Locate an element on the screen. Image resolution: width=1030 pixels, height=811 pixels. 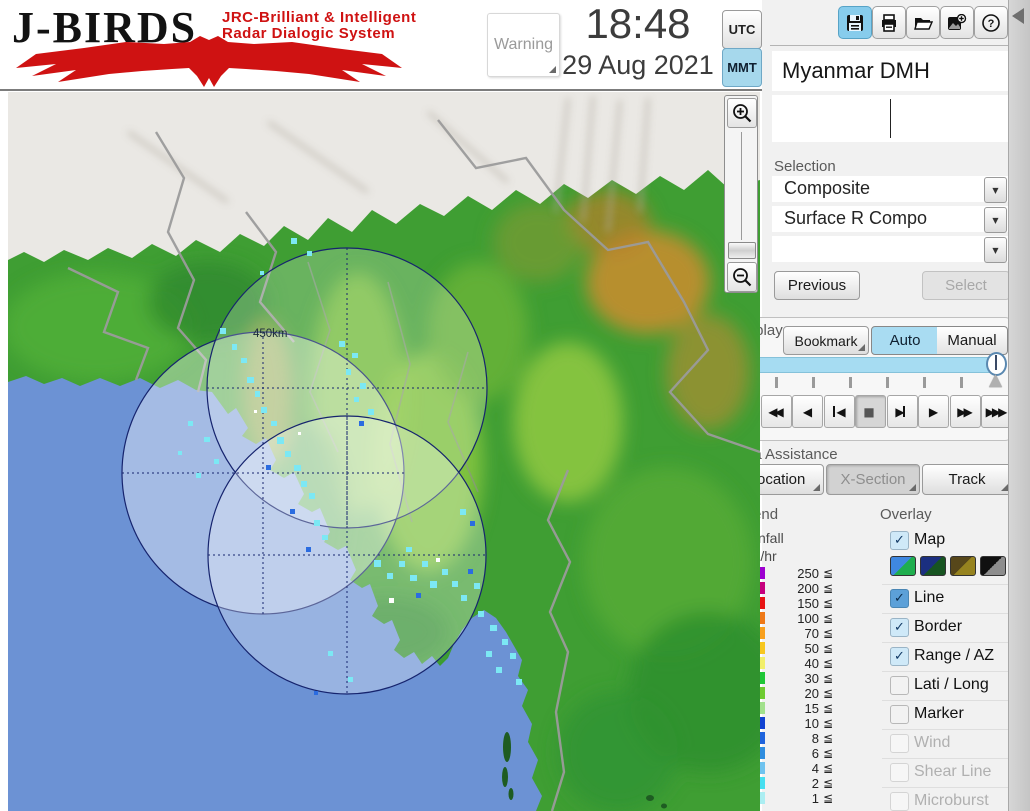
site-name-box: Myanmar DMH is located at coordinates (890, 71).